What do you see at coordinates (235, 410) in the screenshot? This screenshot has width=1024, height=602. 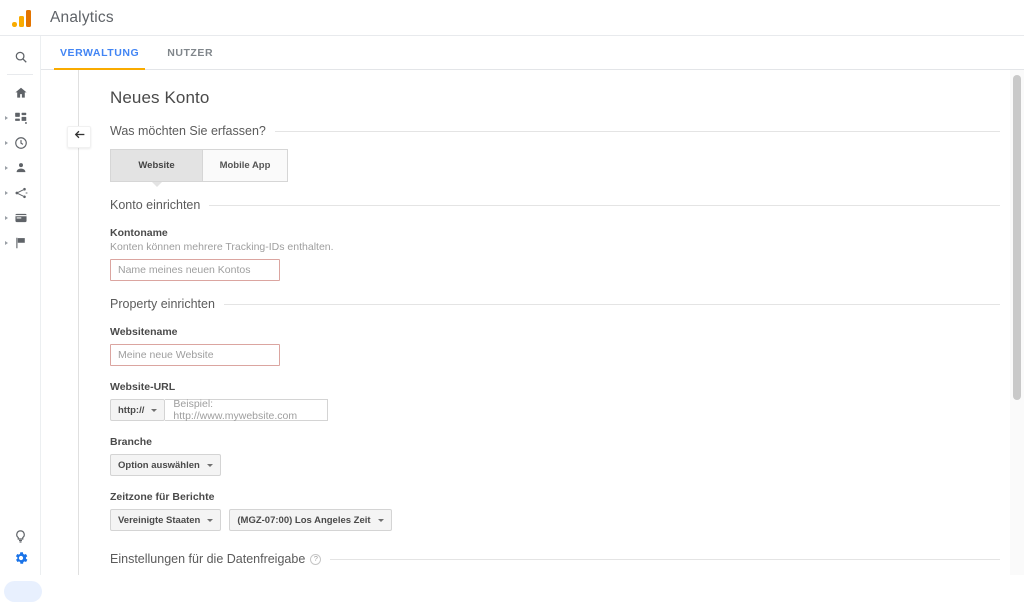 I see `website-url-placeholder: Beispiel: http://www.mywebsite.com` at bounding box center [235, 410].